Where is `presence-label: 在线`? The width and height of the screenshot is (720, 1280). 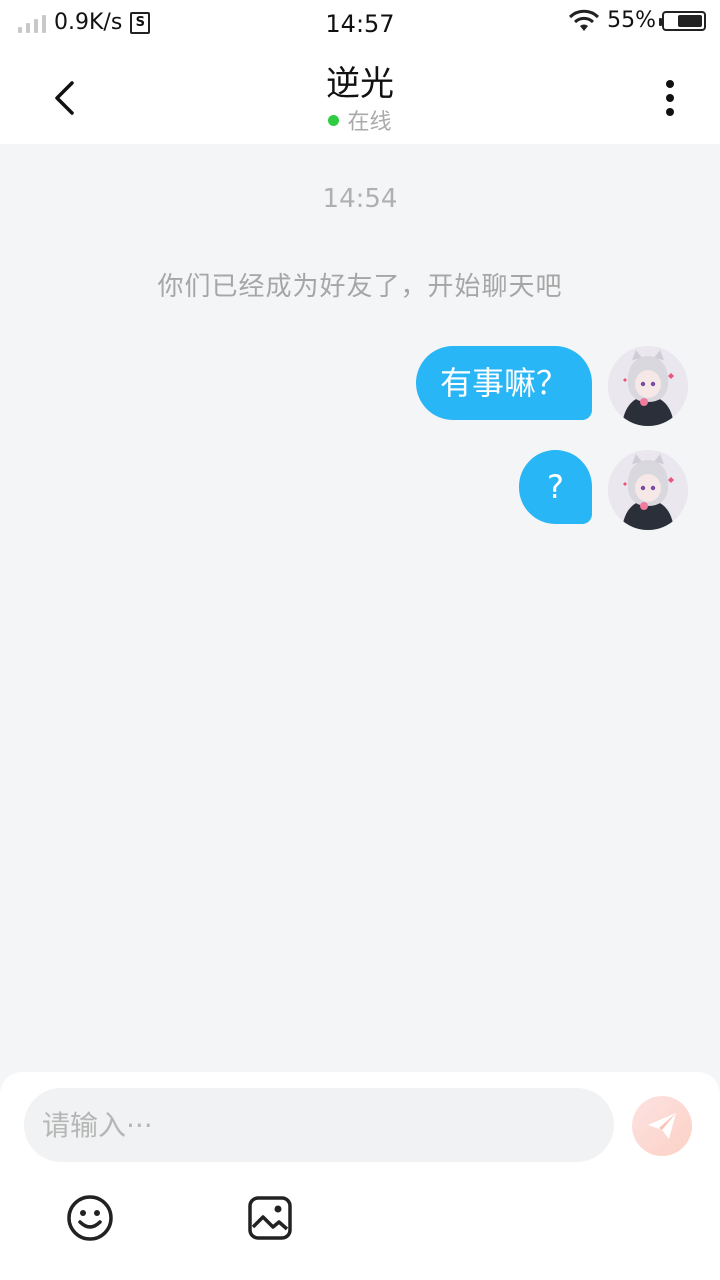
presence-label: 在线 is located at coordinates (369, 122).